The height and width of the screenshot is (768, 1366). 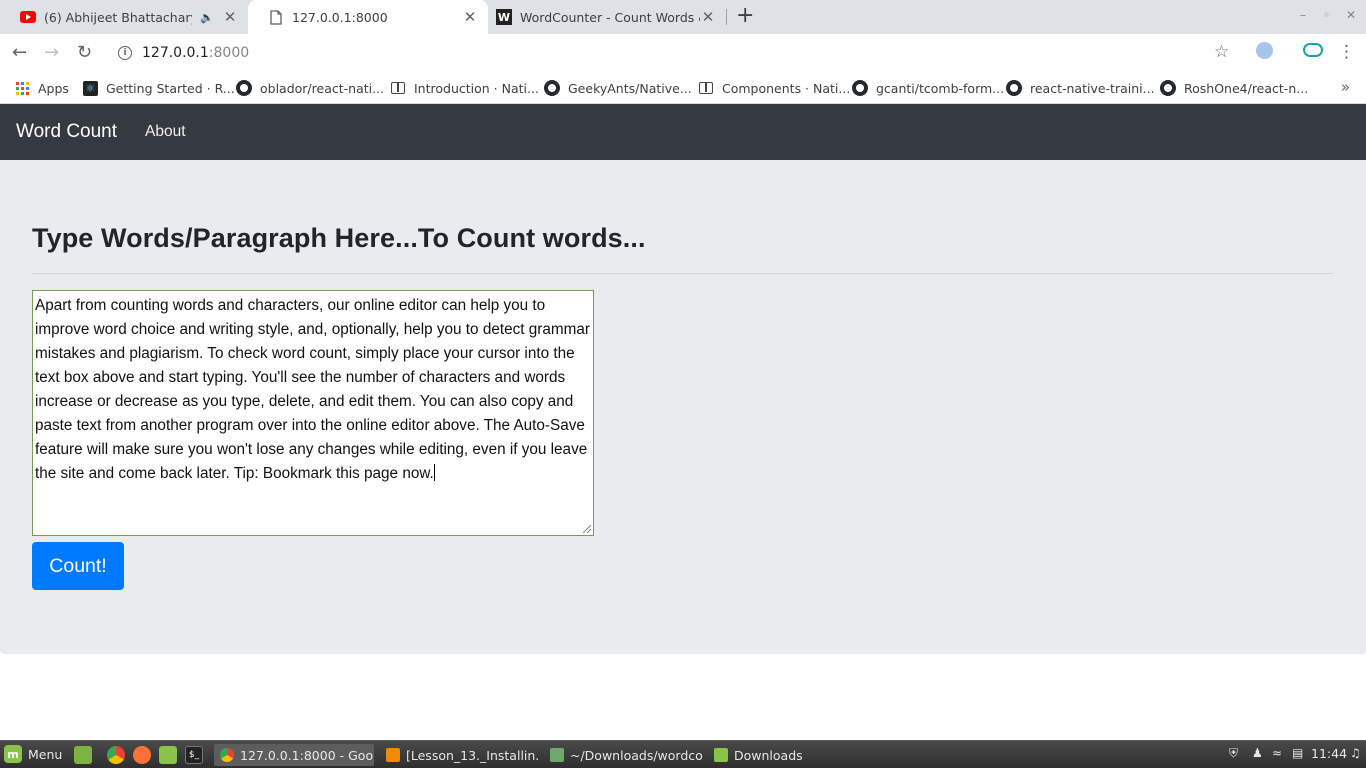 I want to click on tab-title: (6) Abhijeet Bhattacharya T, so click(x=118, y=17).